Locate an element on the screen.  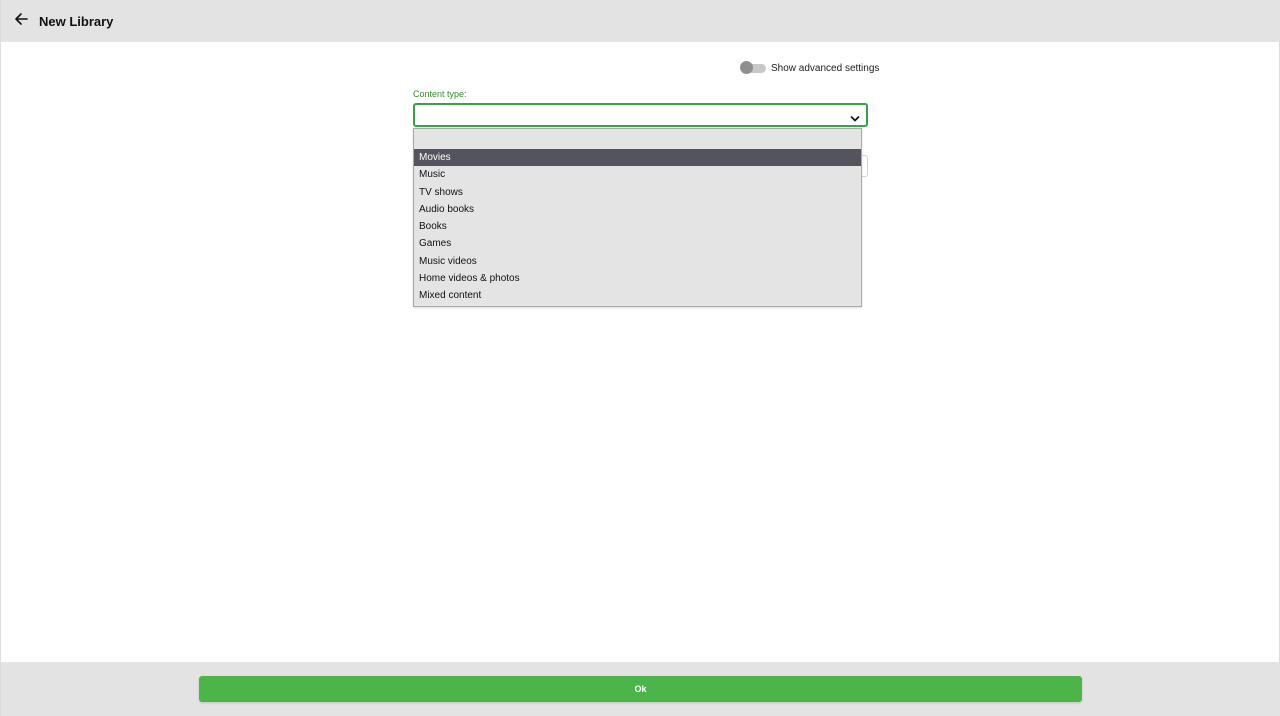
ok-button: Ok is located at coordinates (640, 689).